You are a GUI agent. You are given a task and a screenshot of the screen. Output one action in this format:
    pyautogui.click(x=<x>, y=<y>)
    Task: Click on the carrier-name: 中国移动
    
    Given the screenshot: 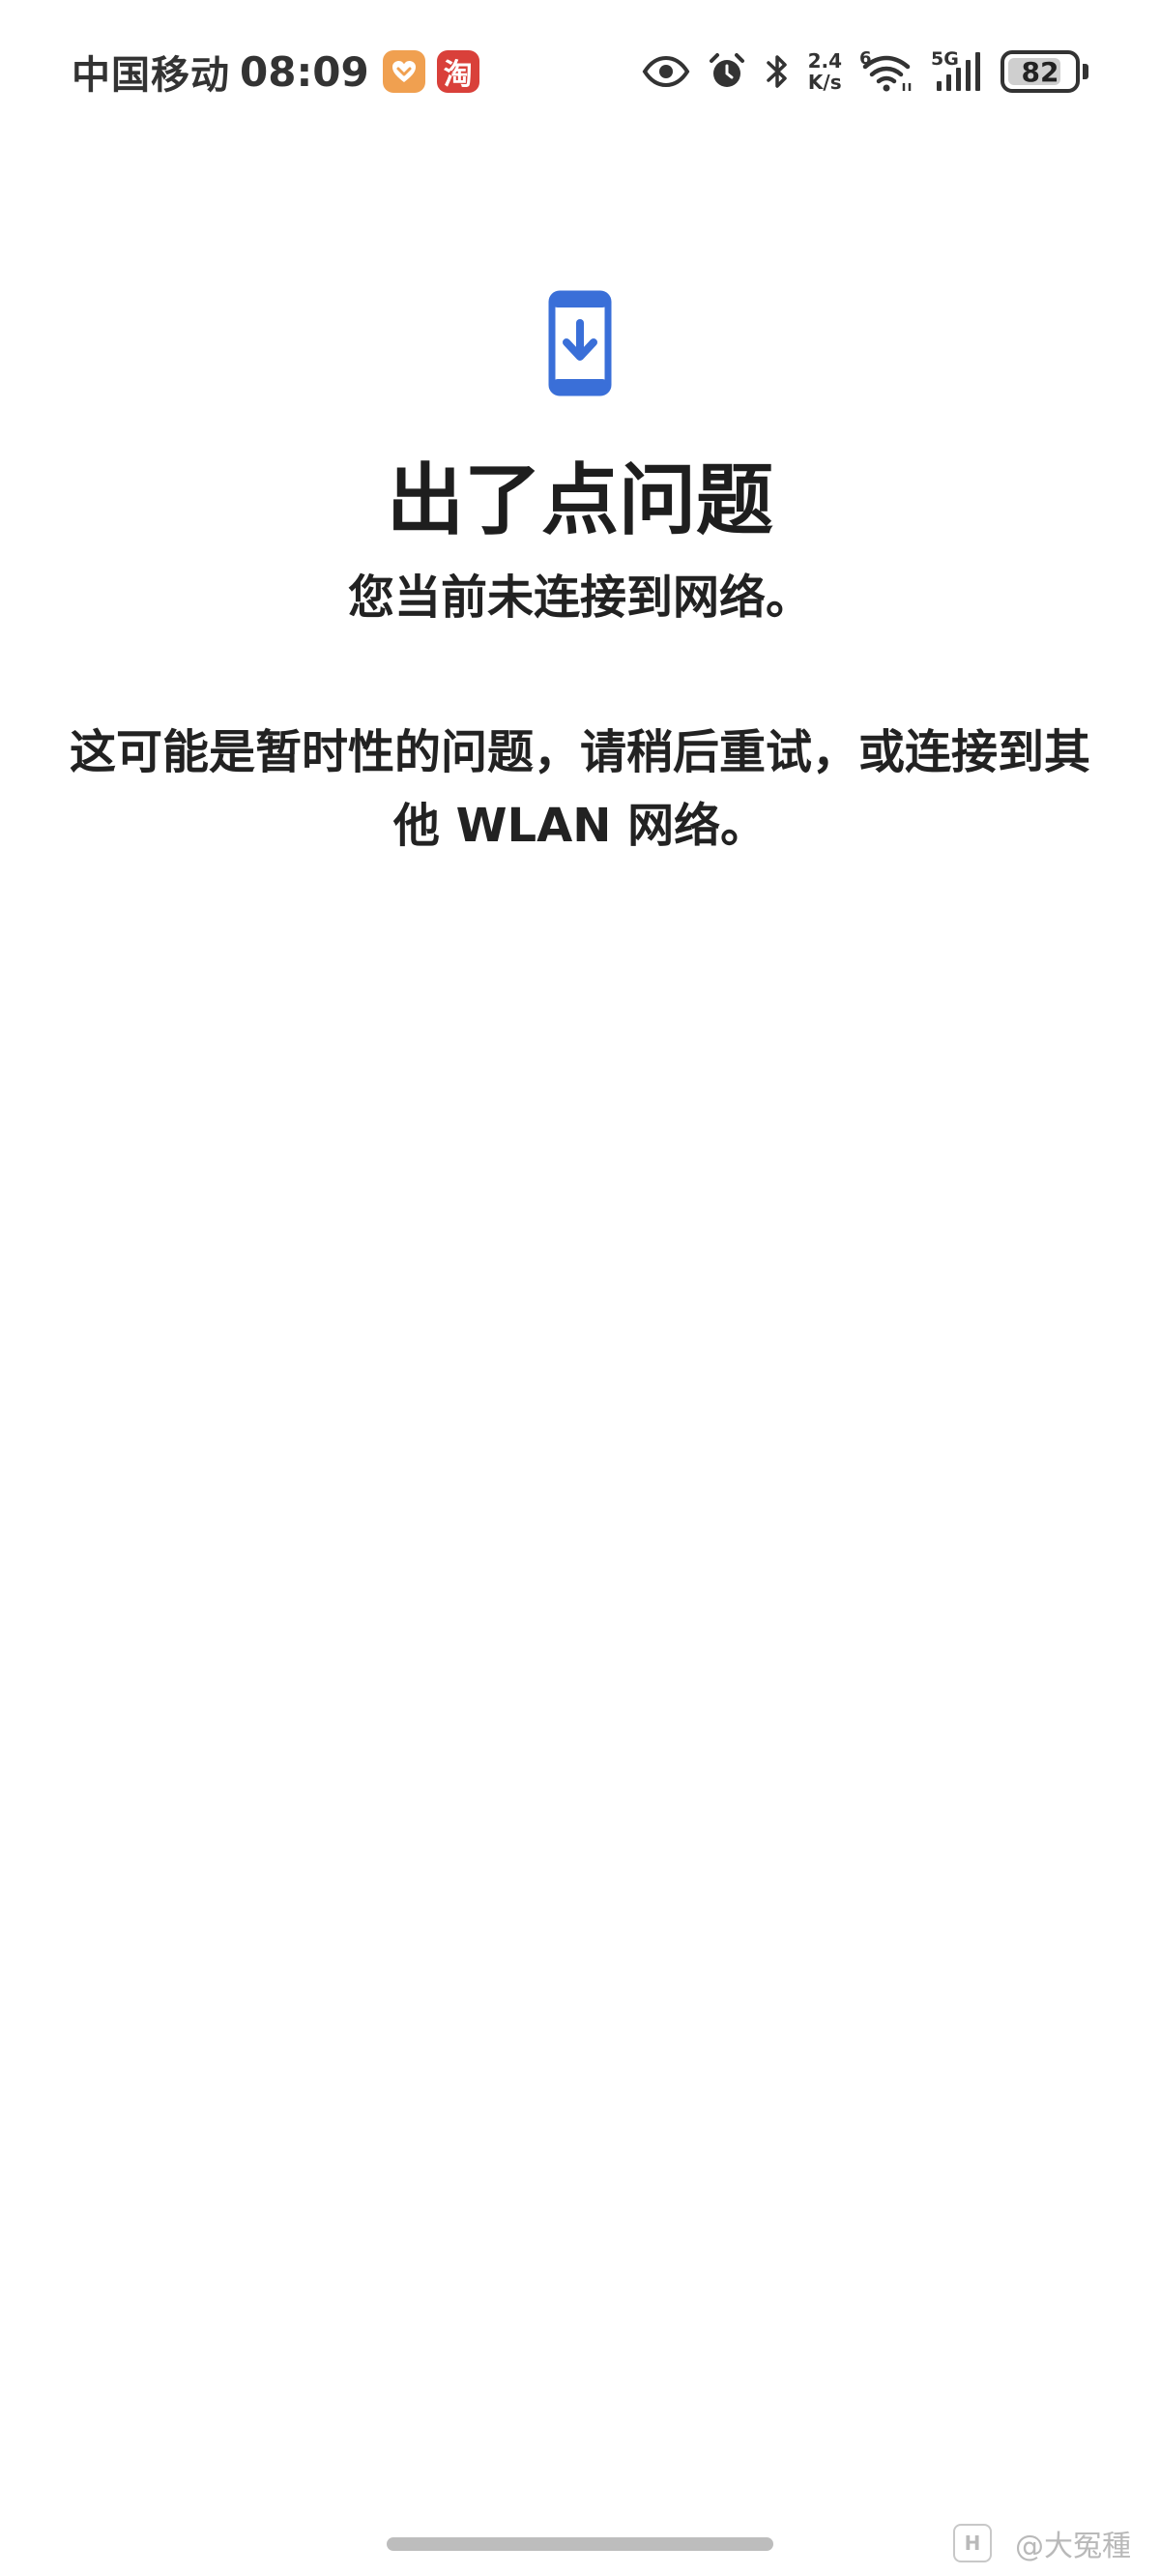 What is the action you would take?
    pyautogui.click(x=151, y=75)
    